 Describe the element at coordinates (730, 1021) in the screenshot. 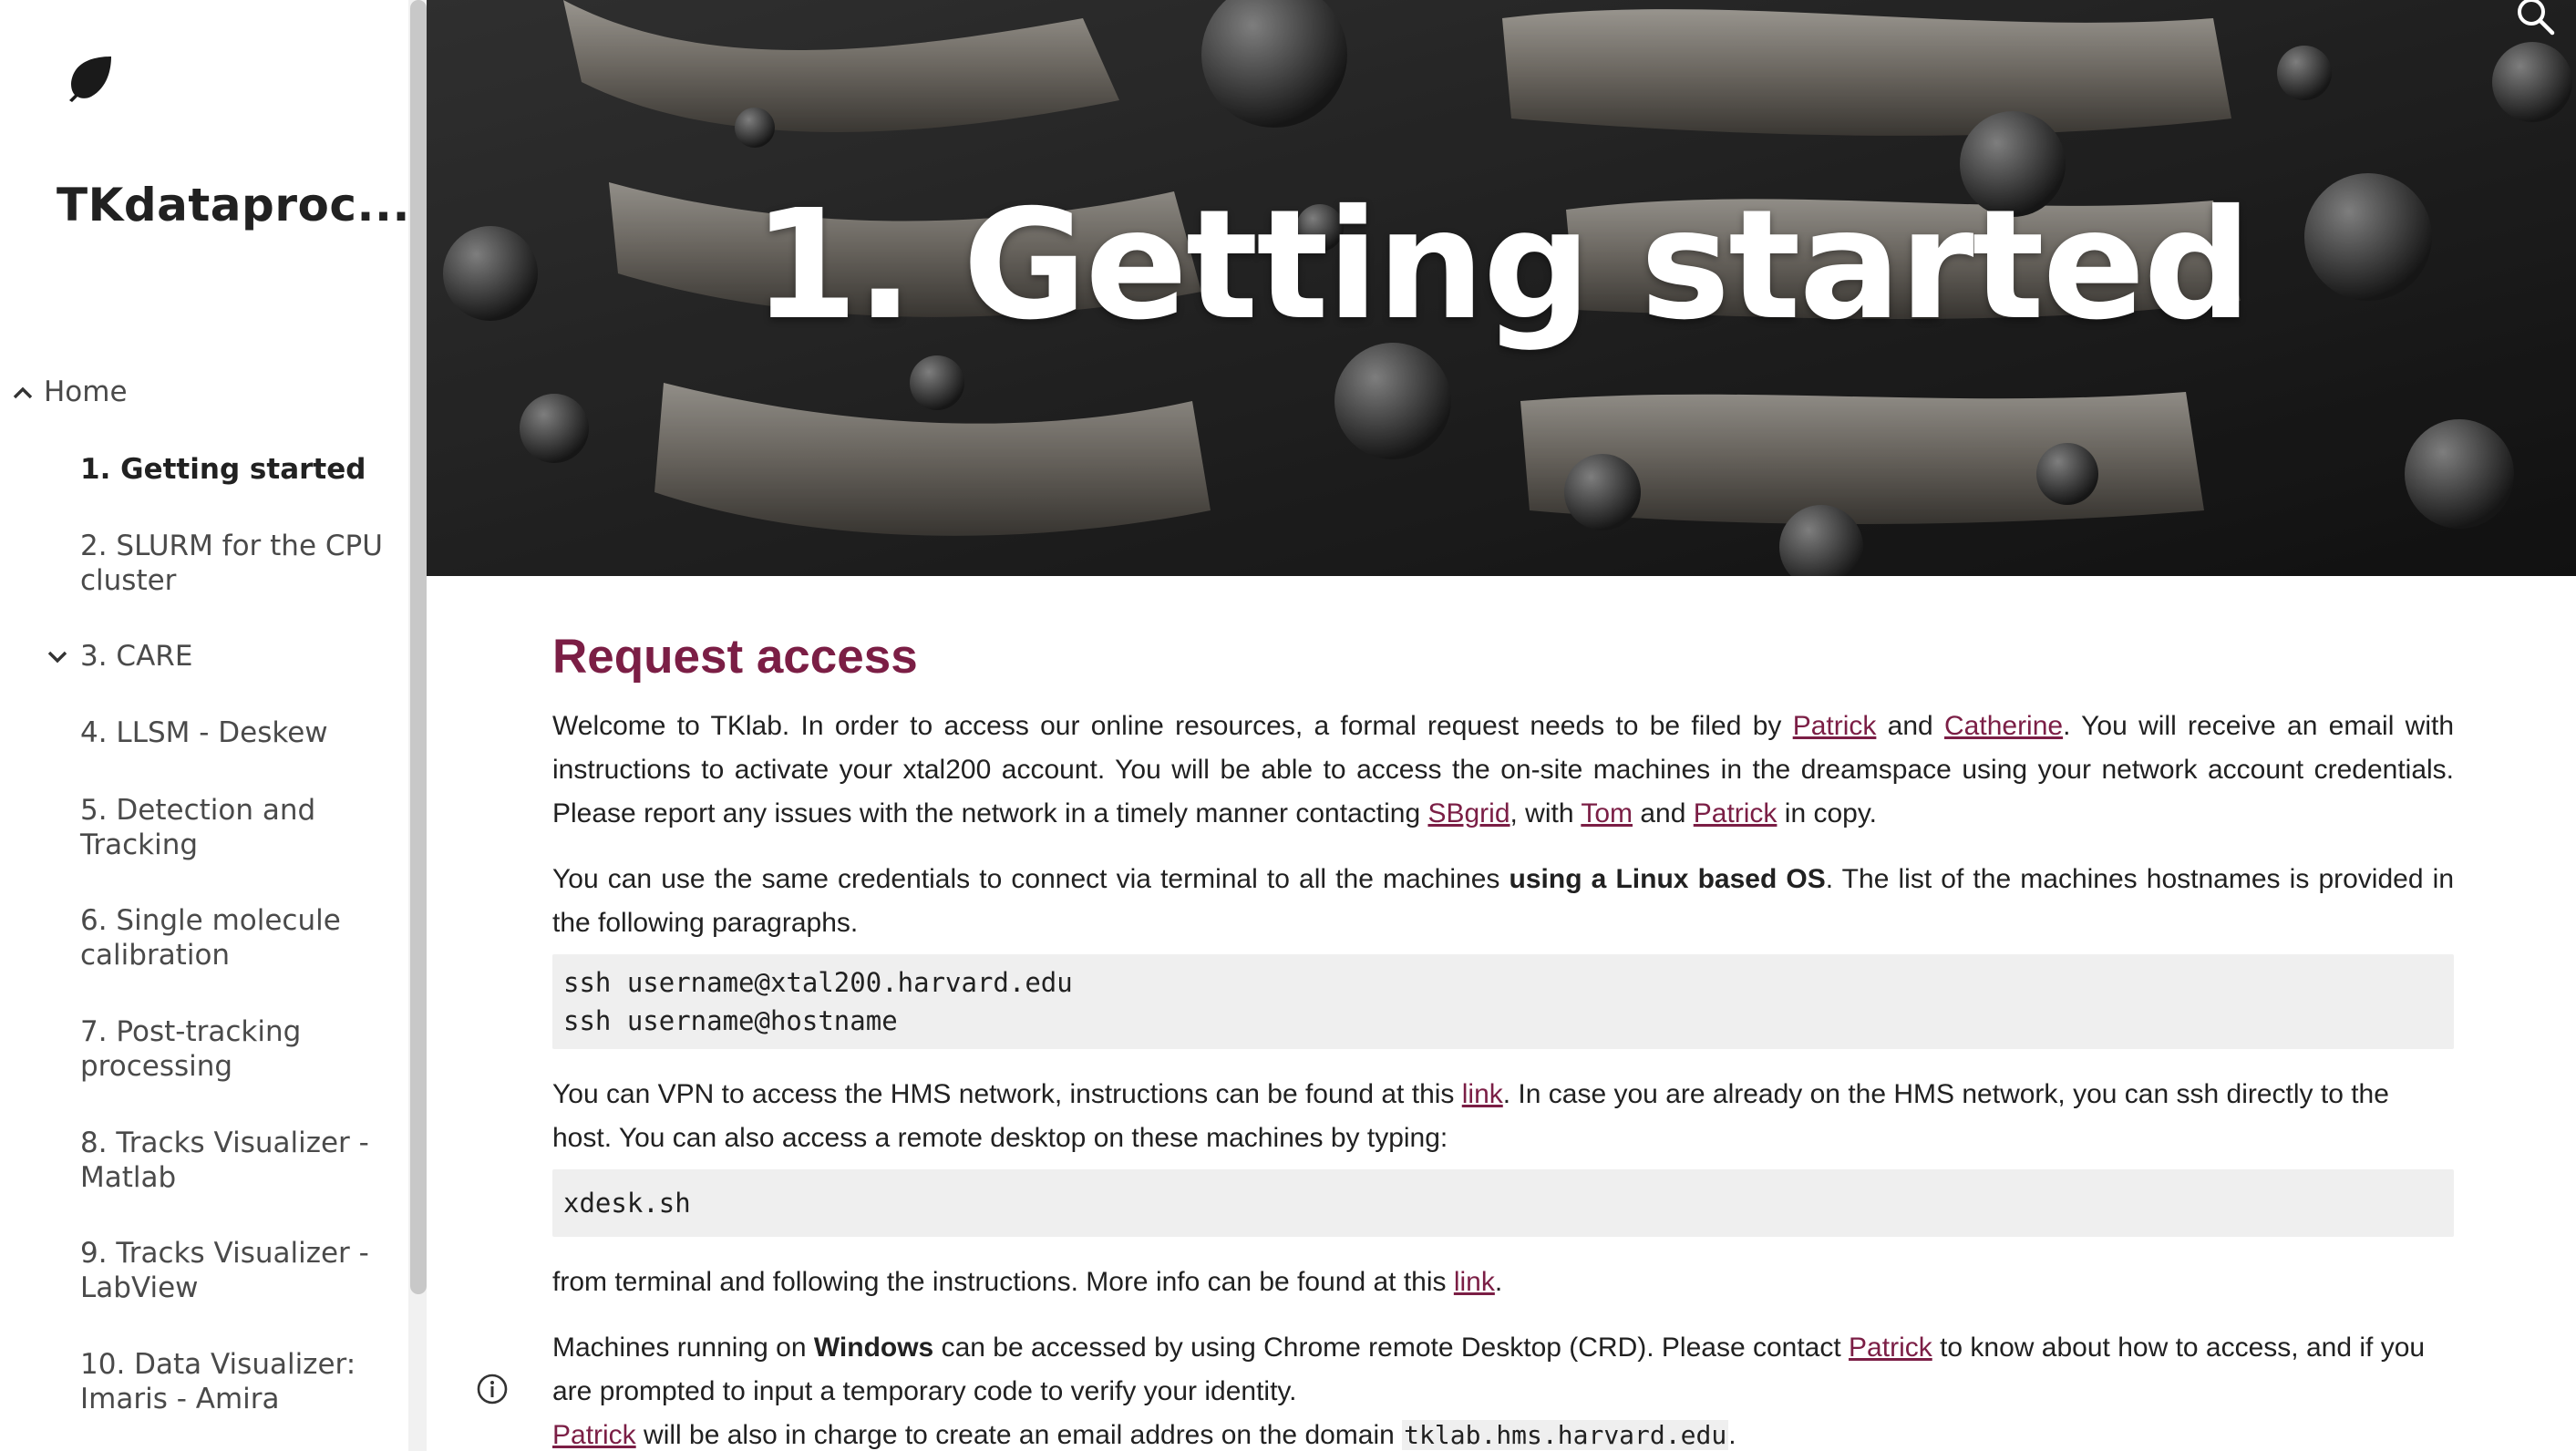

I see `code-line: ssh username@hostname` at that location.